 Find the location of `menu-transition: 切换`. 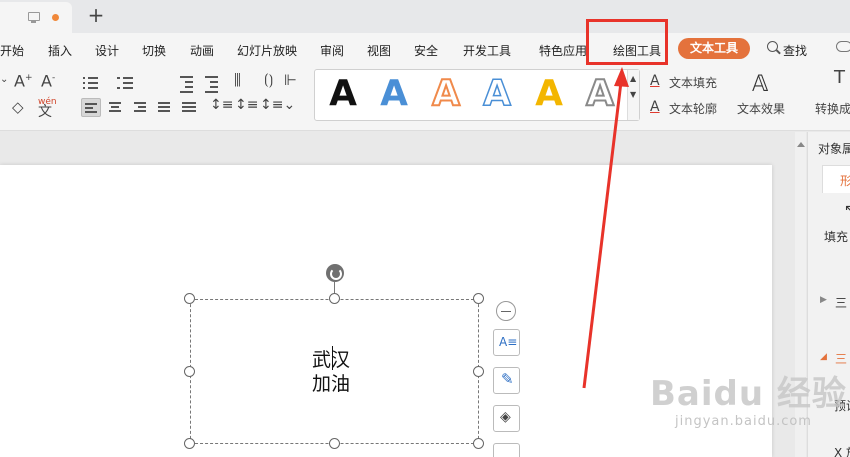

menu-transition: 切换 is located at coordinates (154, 50).